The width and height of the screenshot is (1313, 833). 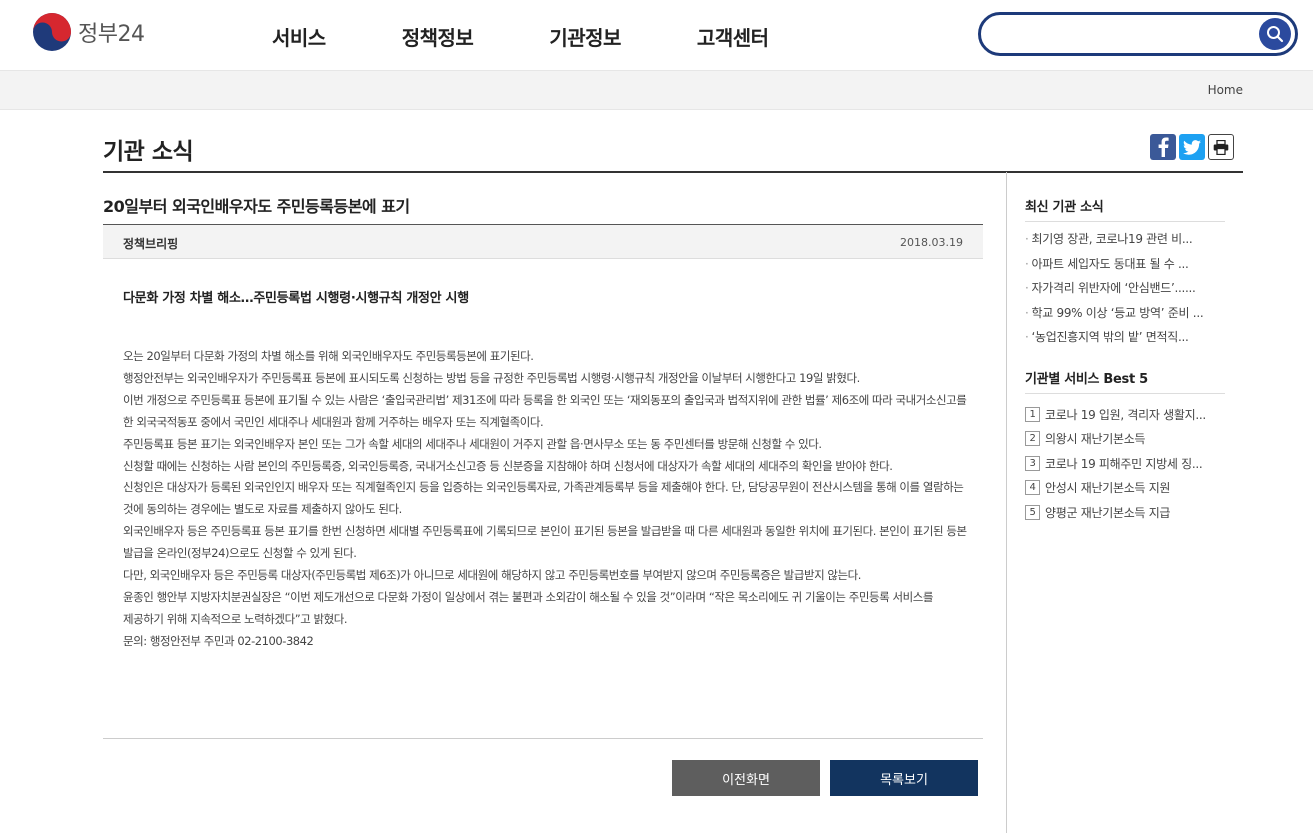 What do you see at coordinates (1032, 439) in the screenshot?
I see `rank-badge: 2` at bounding box center [1032, 439].